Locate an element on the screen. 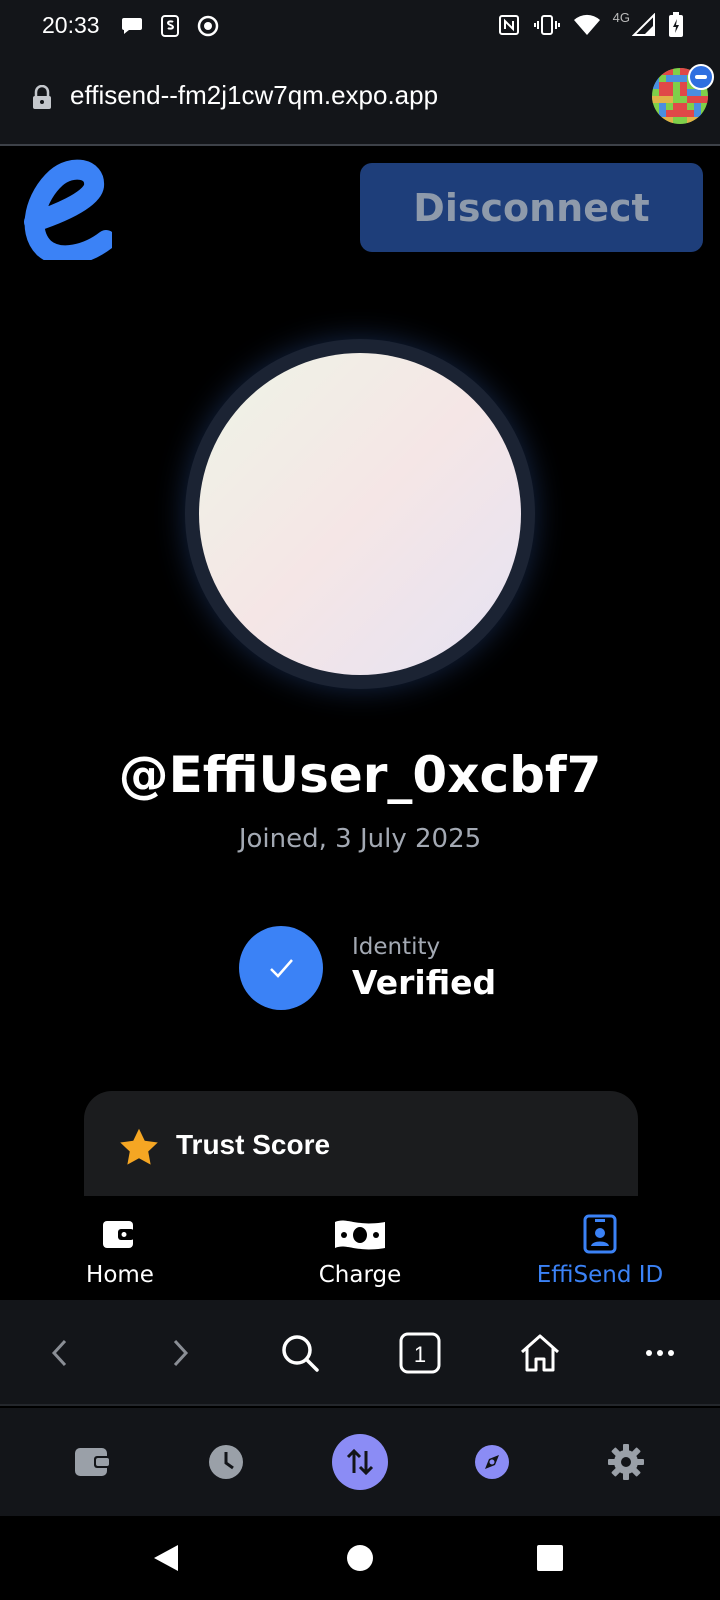 Image resolution: width=720 pixels, height=1600 pixels. system-back-button is located at coordinates (166, 1558).